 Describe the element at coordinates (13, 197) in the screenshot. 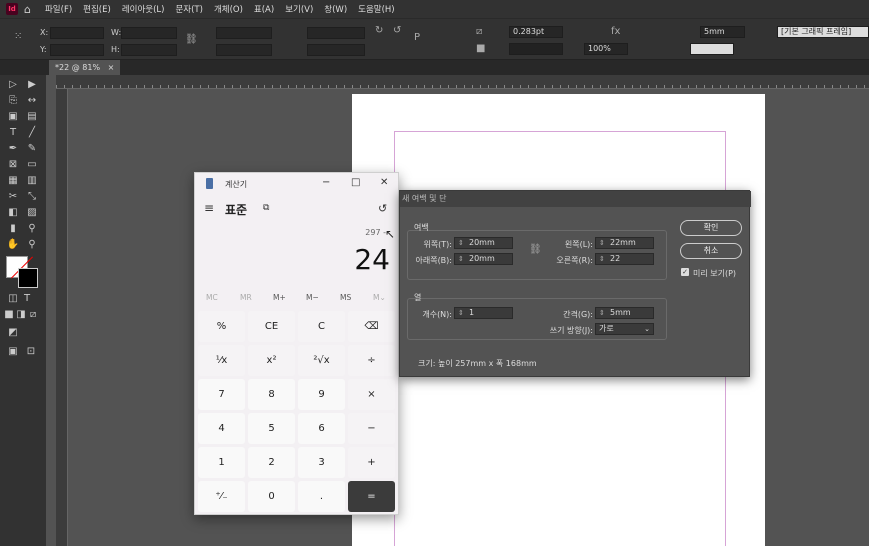

I see `scissors-tool-icon: ✂` at that location.